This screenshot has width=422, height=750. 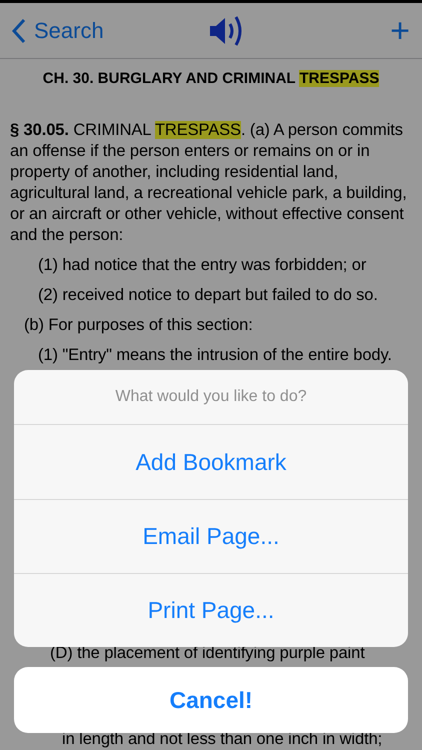 I want to click on statute-paragraph: (2) received notice to depart but failed to do so., so click(x=208, y=295).